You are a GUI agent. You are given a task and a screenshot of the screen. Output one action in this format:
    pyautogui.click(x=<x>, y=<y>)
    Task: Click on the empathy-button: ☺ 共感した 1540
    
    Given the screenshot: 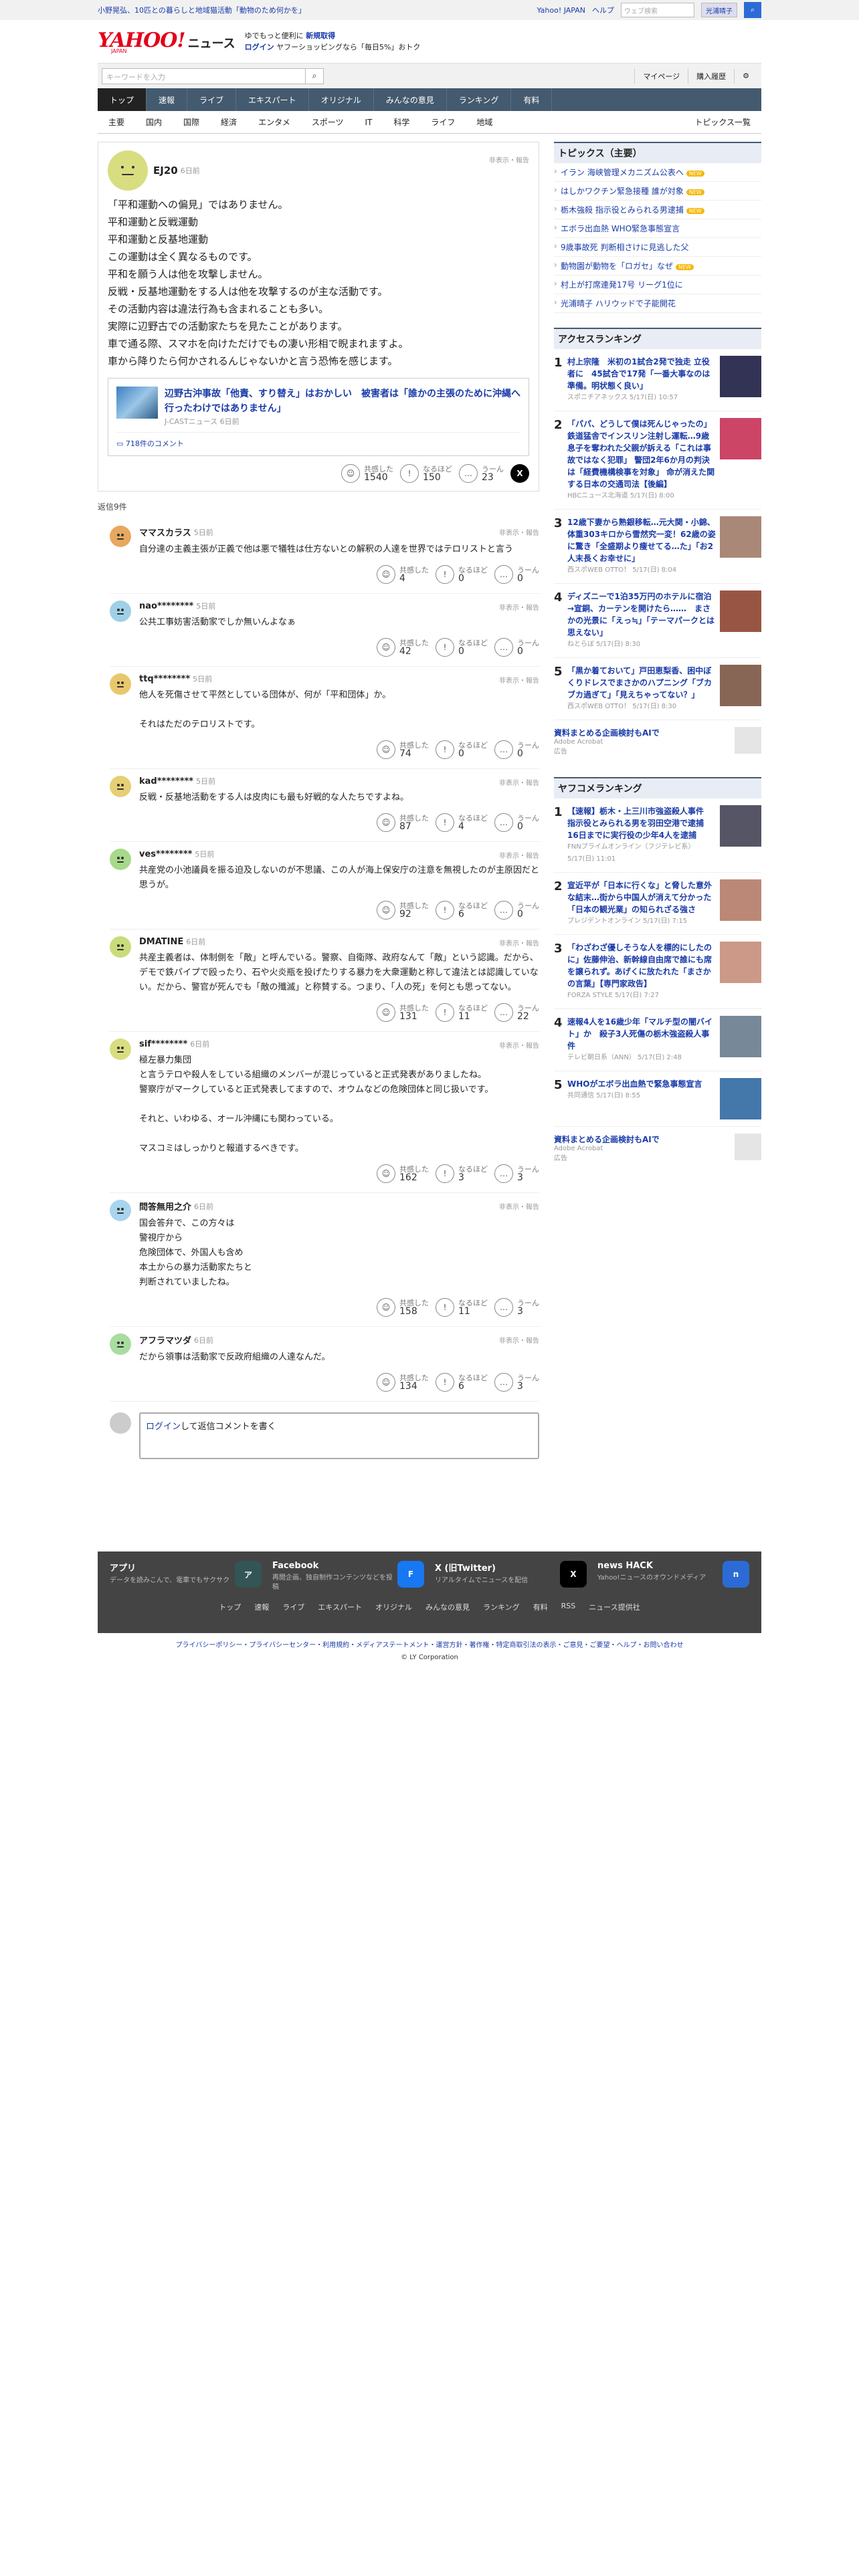 What is the action you would take?
    pyautogui.click(x=367, y=474)
    